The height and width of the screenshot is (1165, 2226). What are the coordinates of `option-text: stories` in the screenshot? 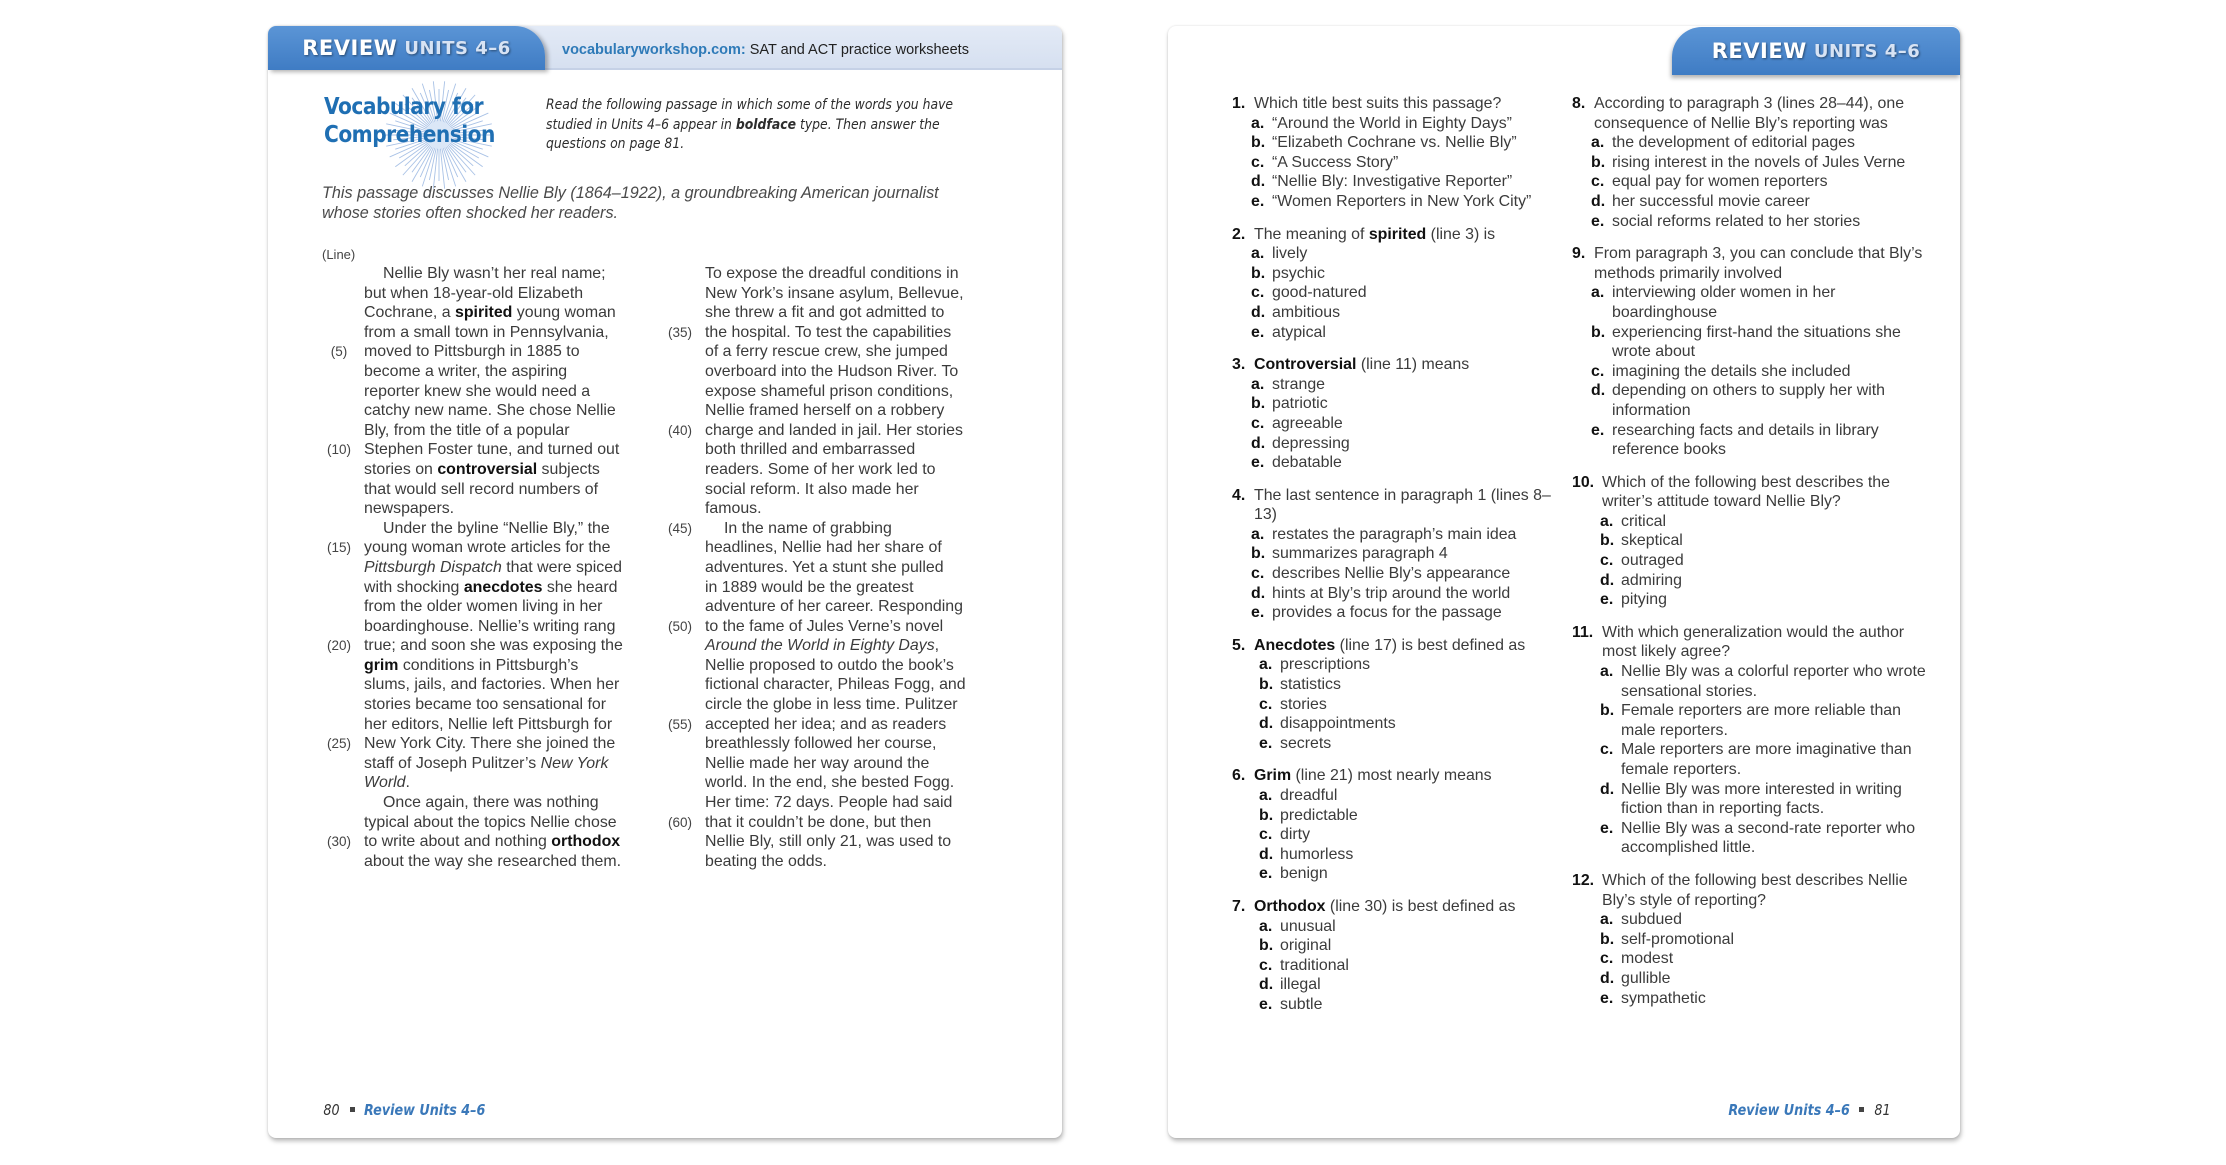 It's located at (1303, 704).